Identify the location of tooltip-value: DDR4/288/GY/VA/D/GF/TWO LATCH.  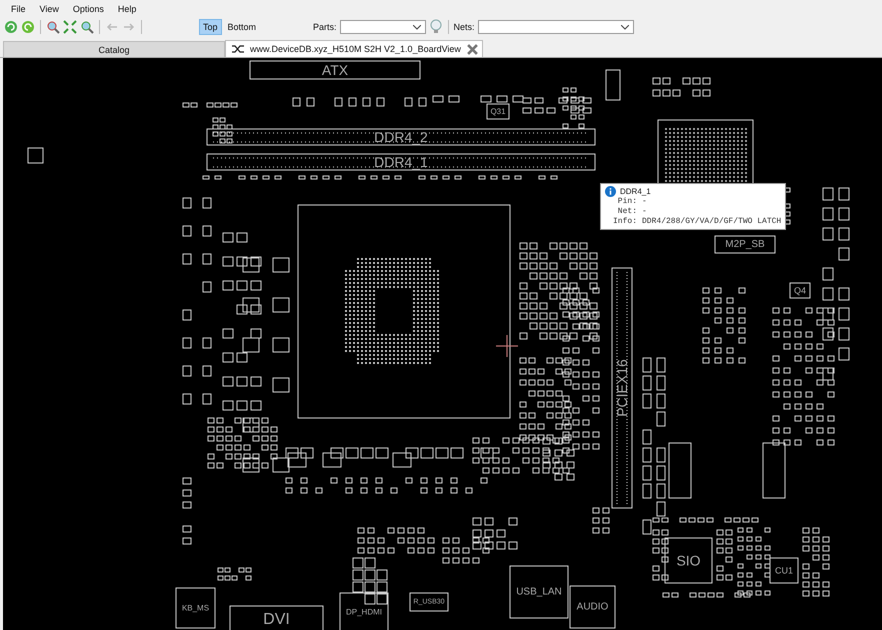
(712, 222).